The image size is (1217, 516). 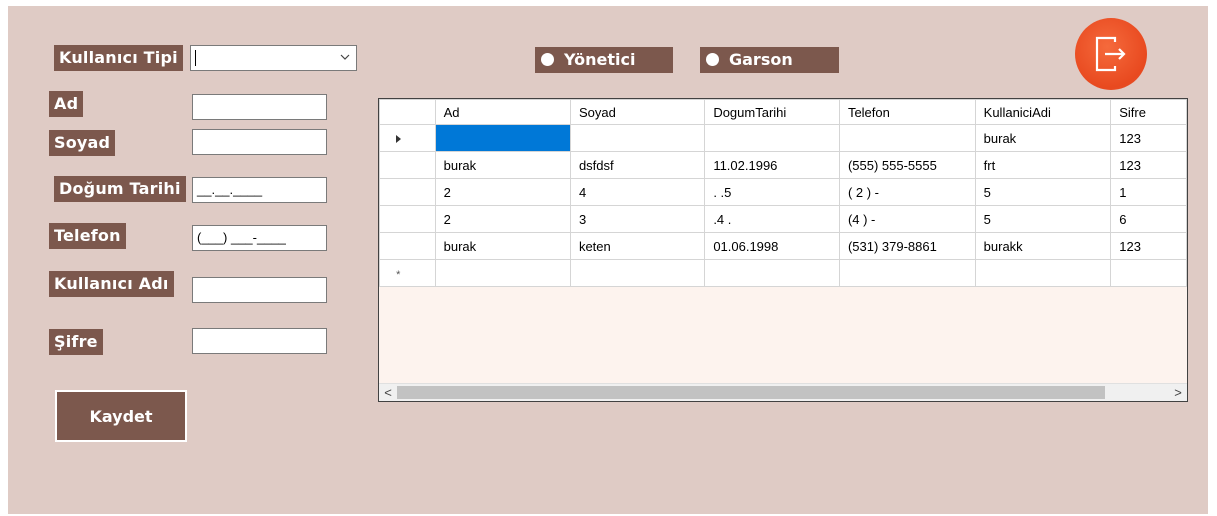 I want to click on table-row: 2 3 .4 . (4 ) - 5 6, so click(x=783, y=219).